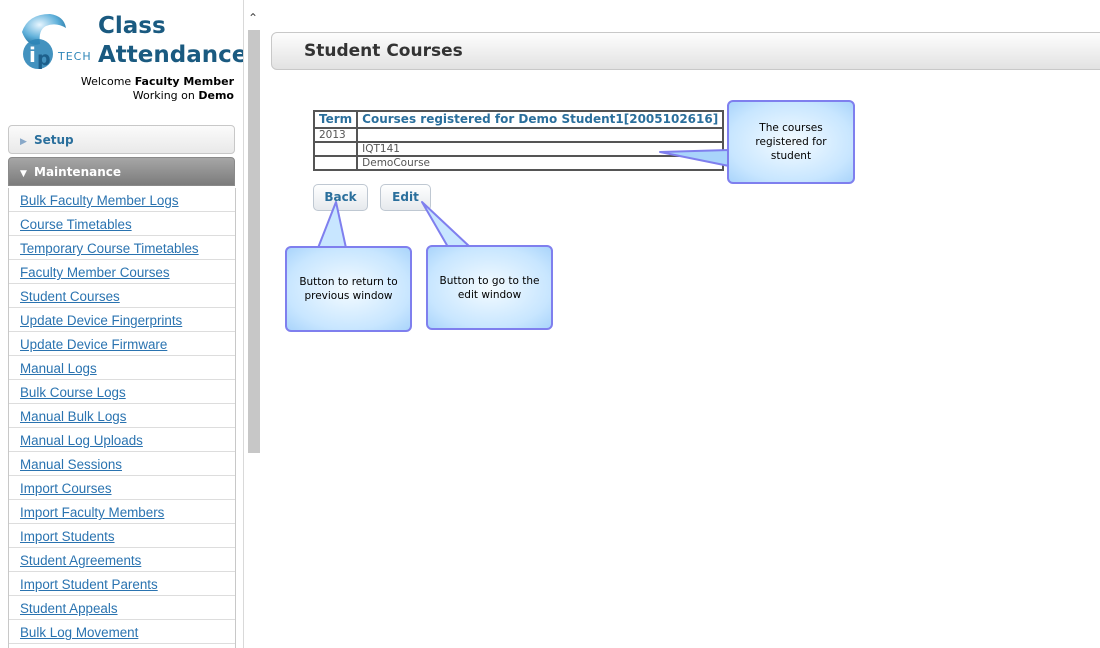  I want to click on app-logo-icon: i p TECH, so click(57, 42).